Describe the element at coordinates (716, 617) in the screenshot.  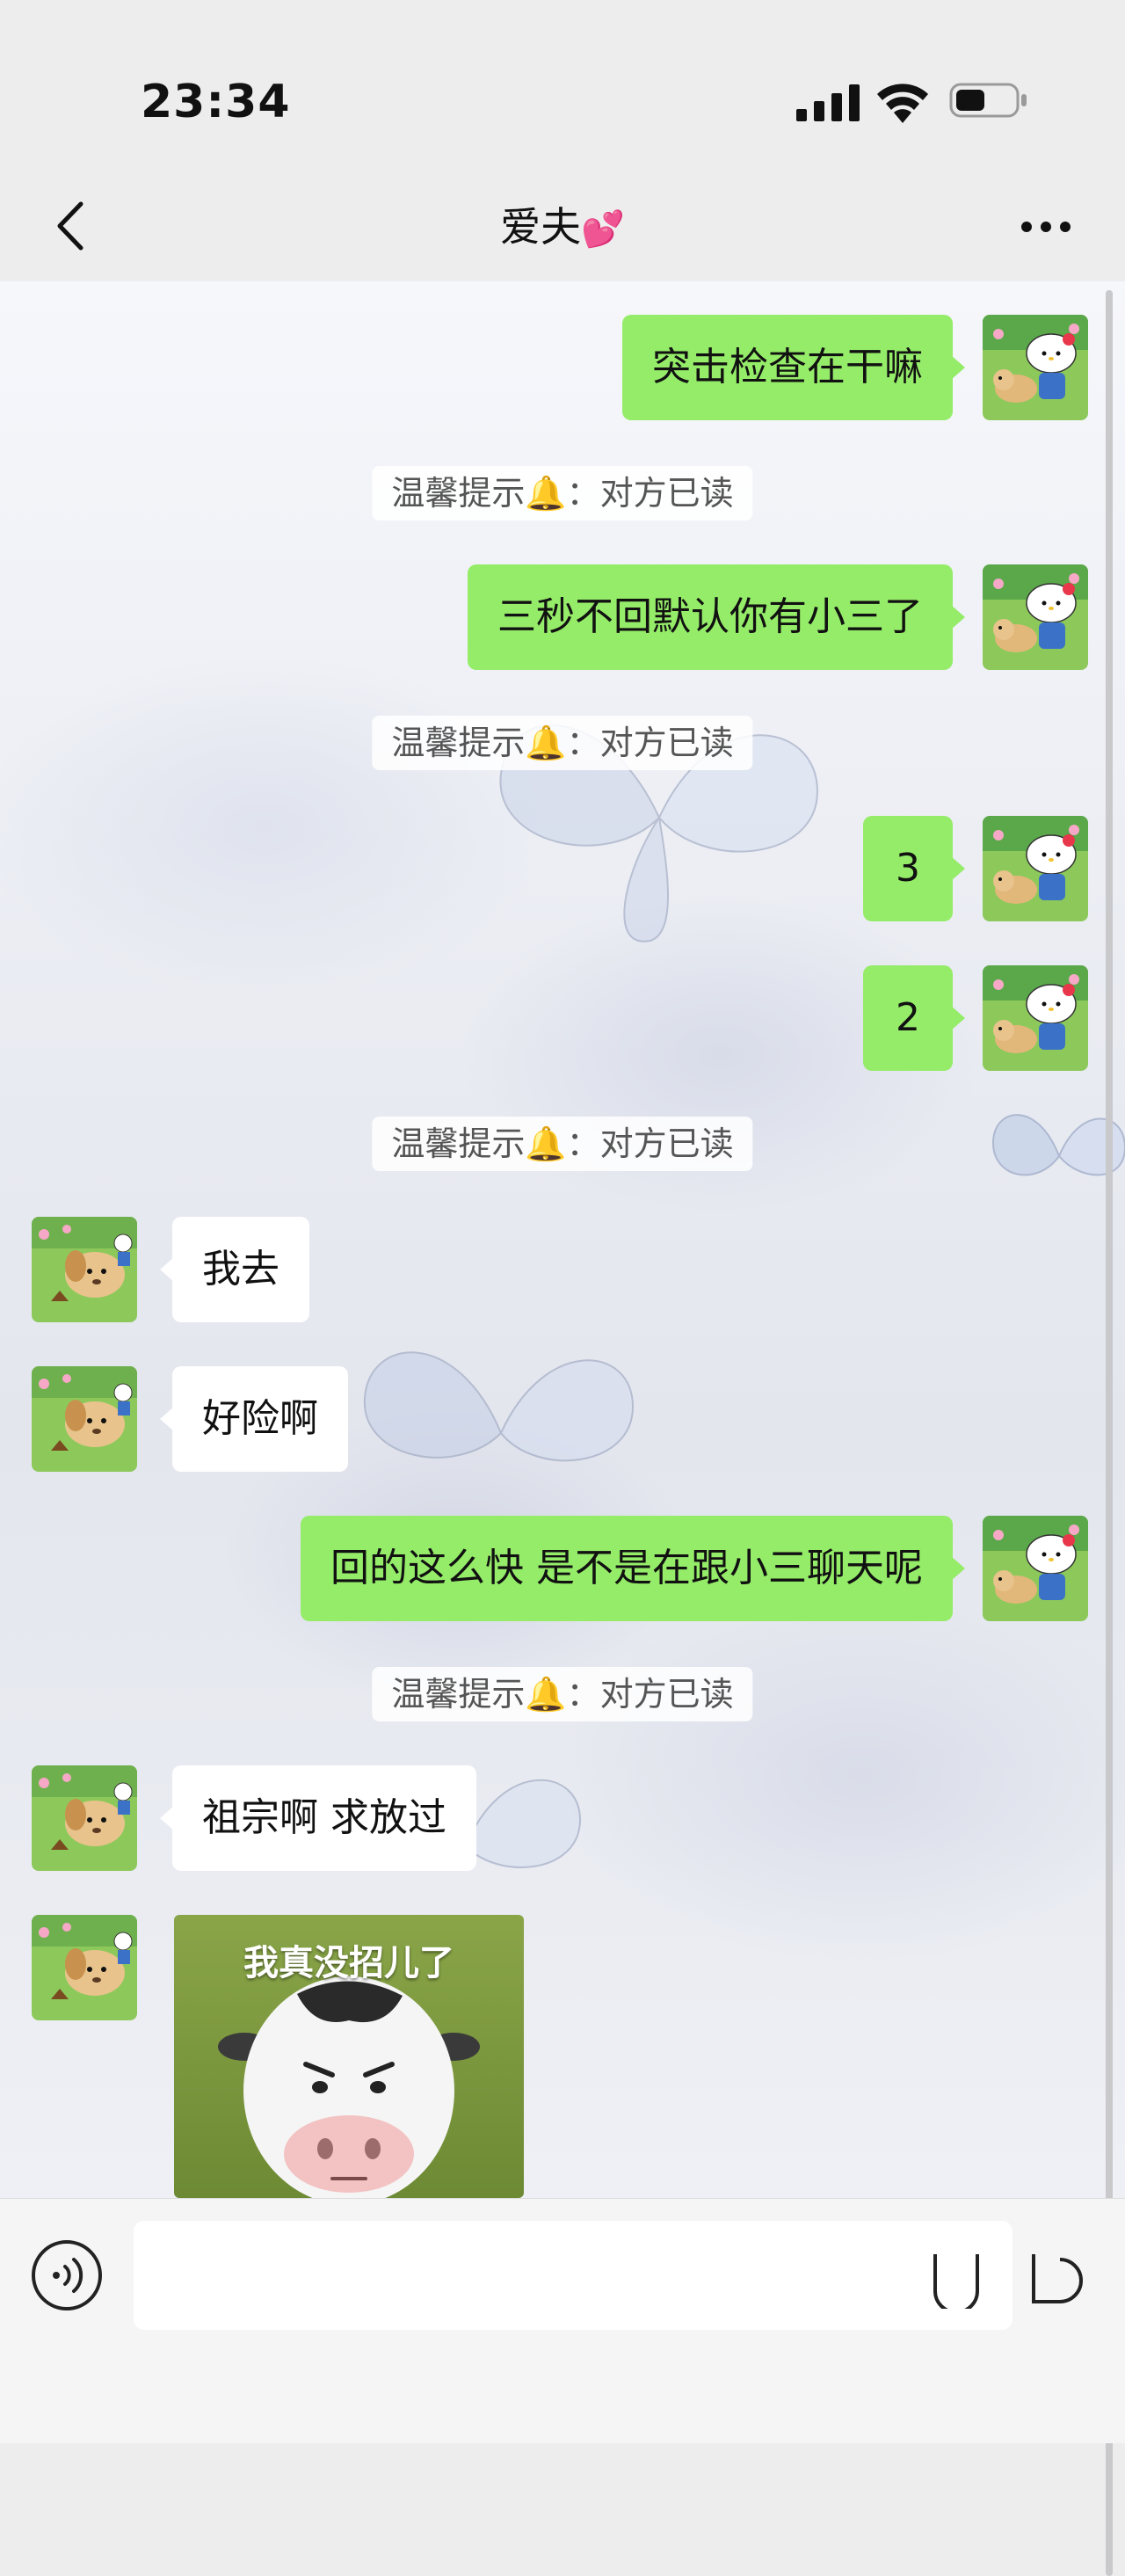
I see `my-message-bubble: 三秒不回默认你有小三了` at that location.